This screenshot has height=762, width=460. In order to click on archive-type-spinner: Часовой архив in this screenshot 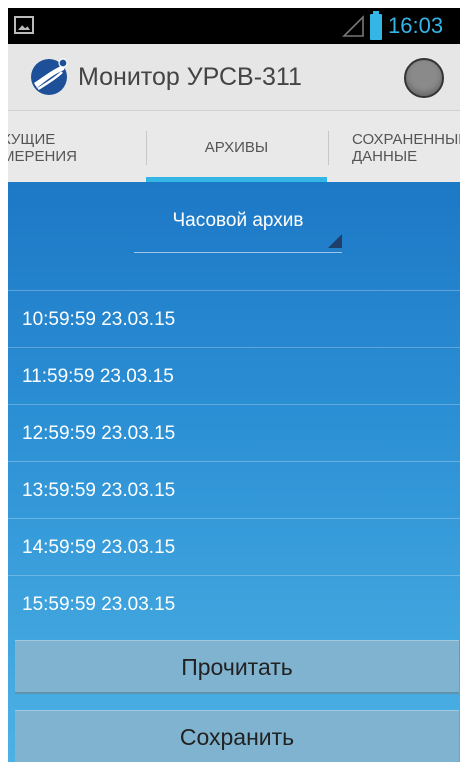, I will do `click(238, 228)`.